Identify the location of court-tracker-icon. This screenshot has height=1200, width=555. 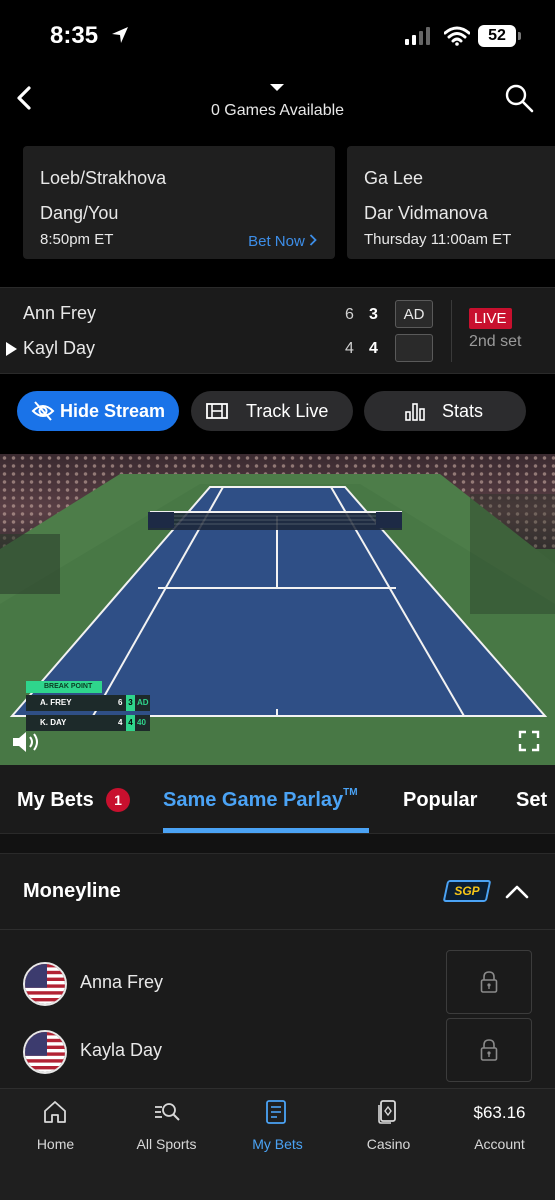
(217, 411).